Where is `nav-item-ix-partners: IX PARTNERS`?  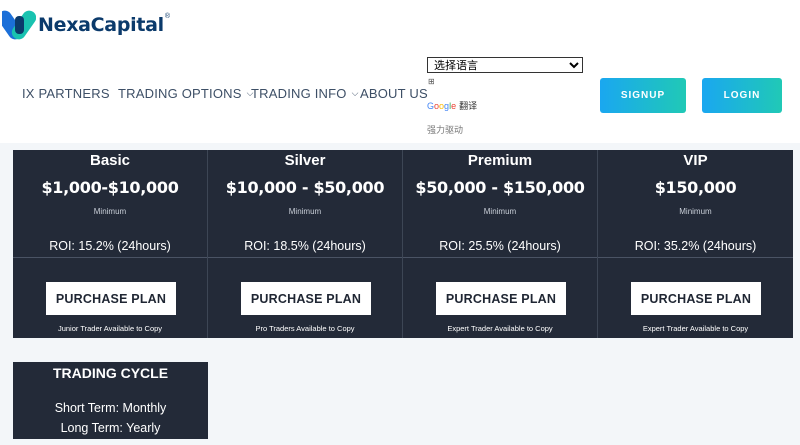
nav-item-ix-partners: IX PARTNERS is located at coordinates (70, 93).